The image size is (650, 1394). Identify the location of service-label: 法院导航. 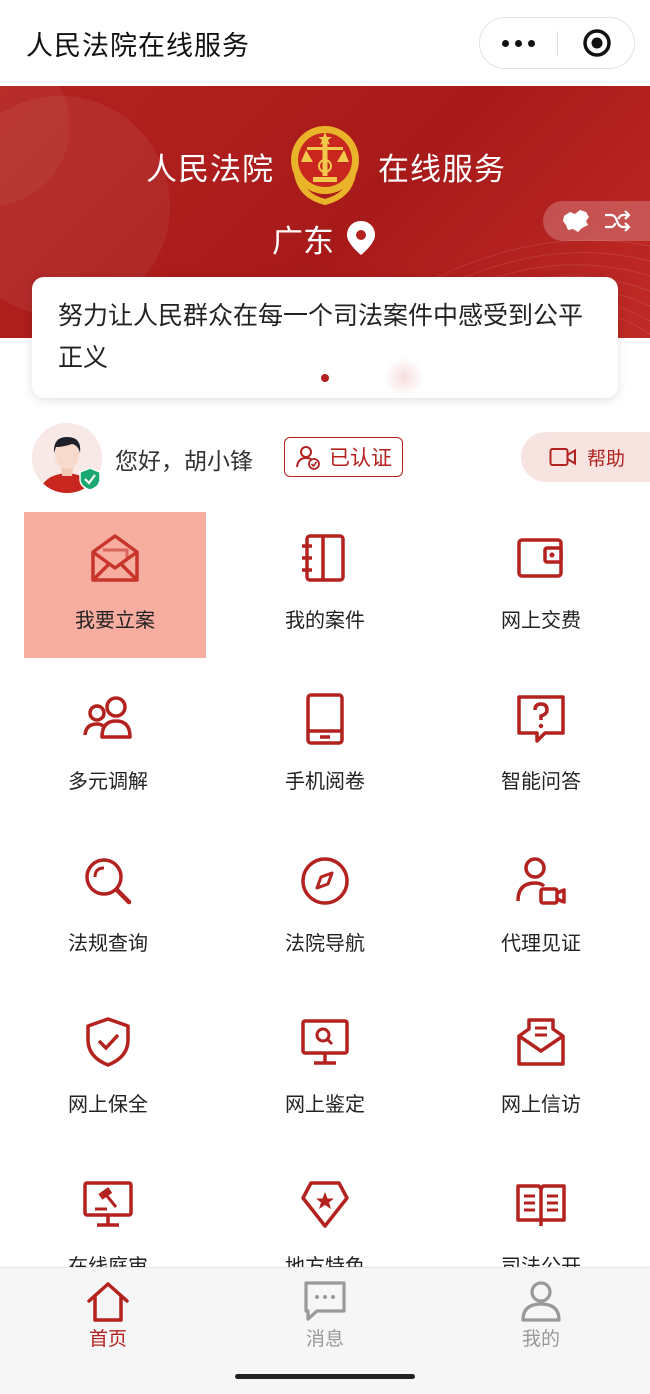
(325, 943).